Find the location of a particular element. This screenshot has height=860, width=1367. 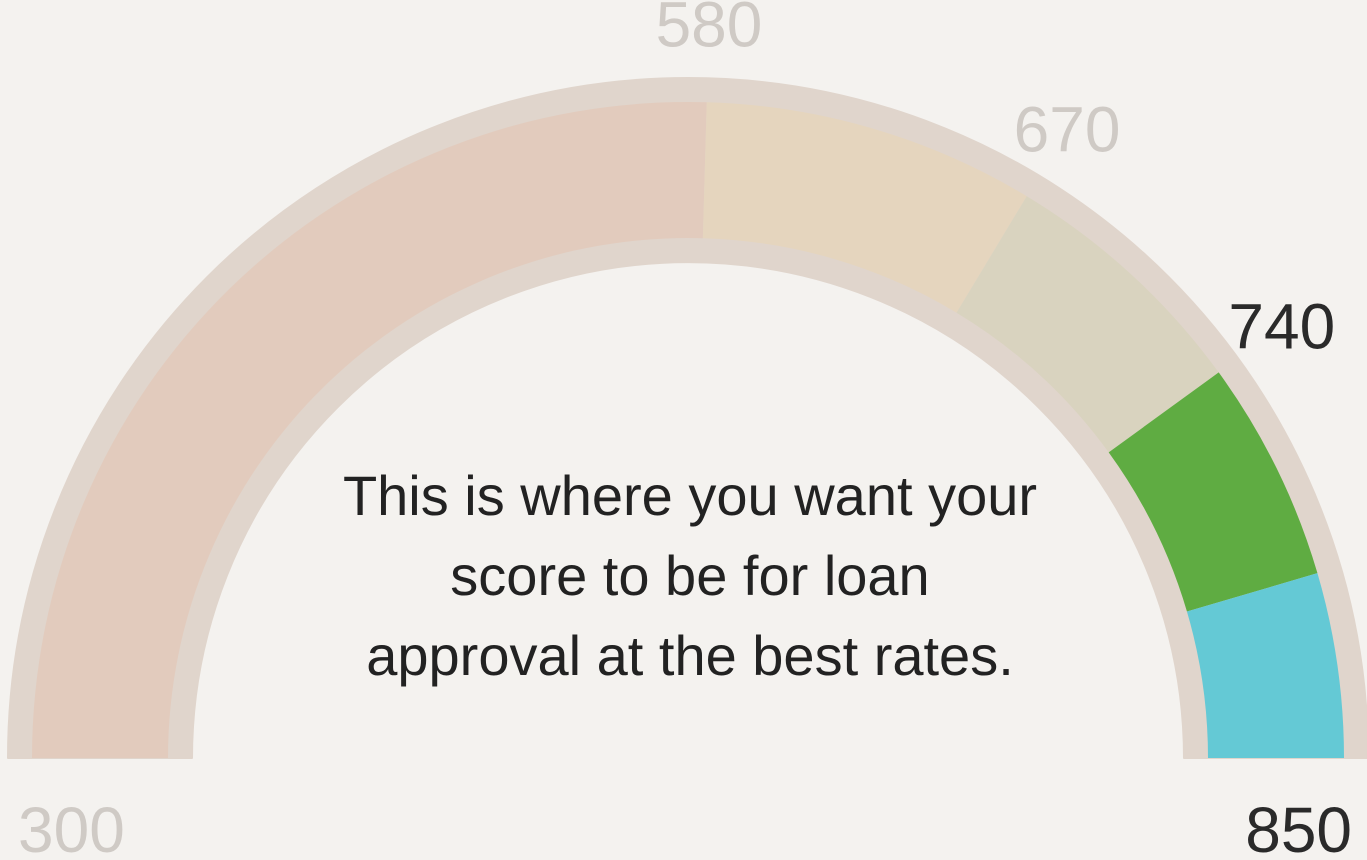

tick-label-670: 670 is located at coordinates (1067, 129).